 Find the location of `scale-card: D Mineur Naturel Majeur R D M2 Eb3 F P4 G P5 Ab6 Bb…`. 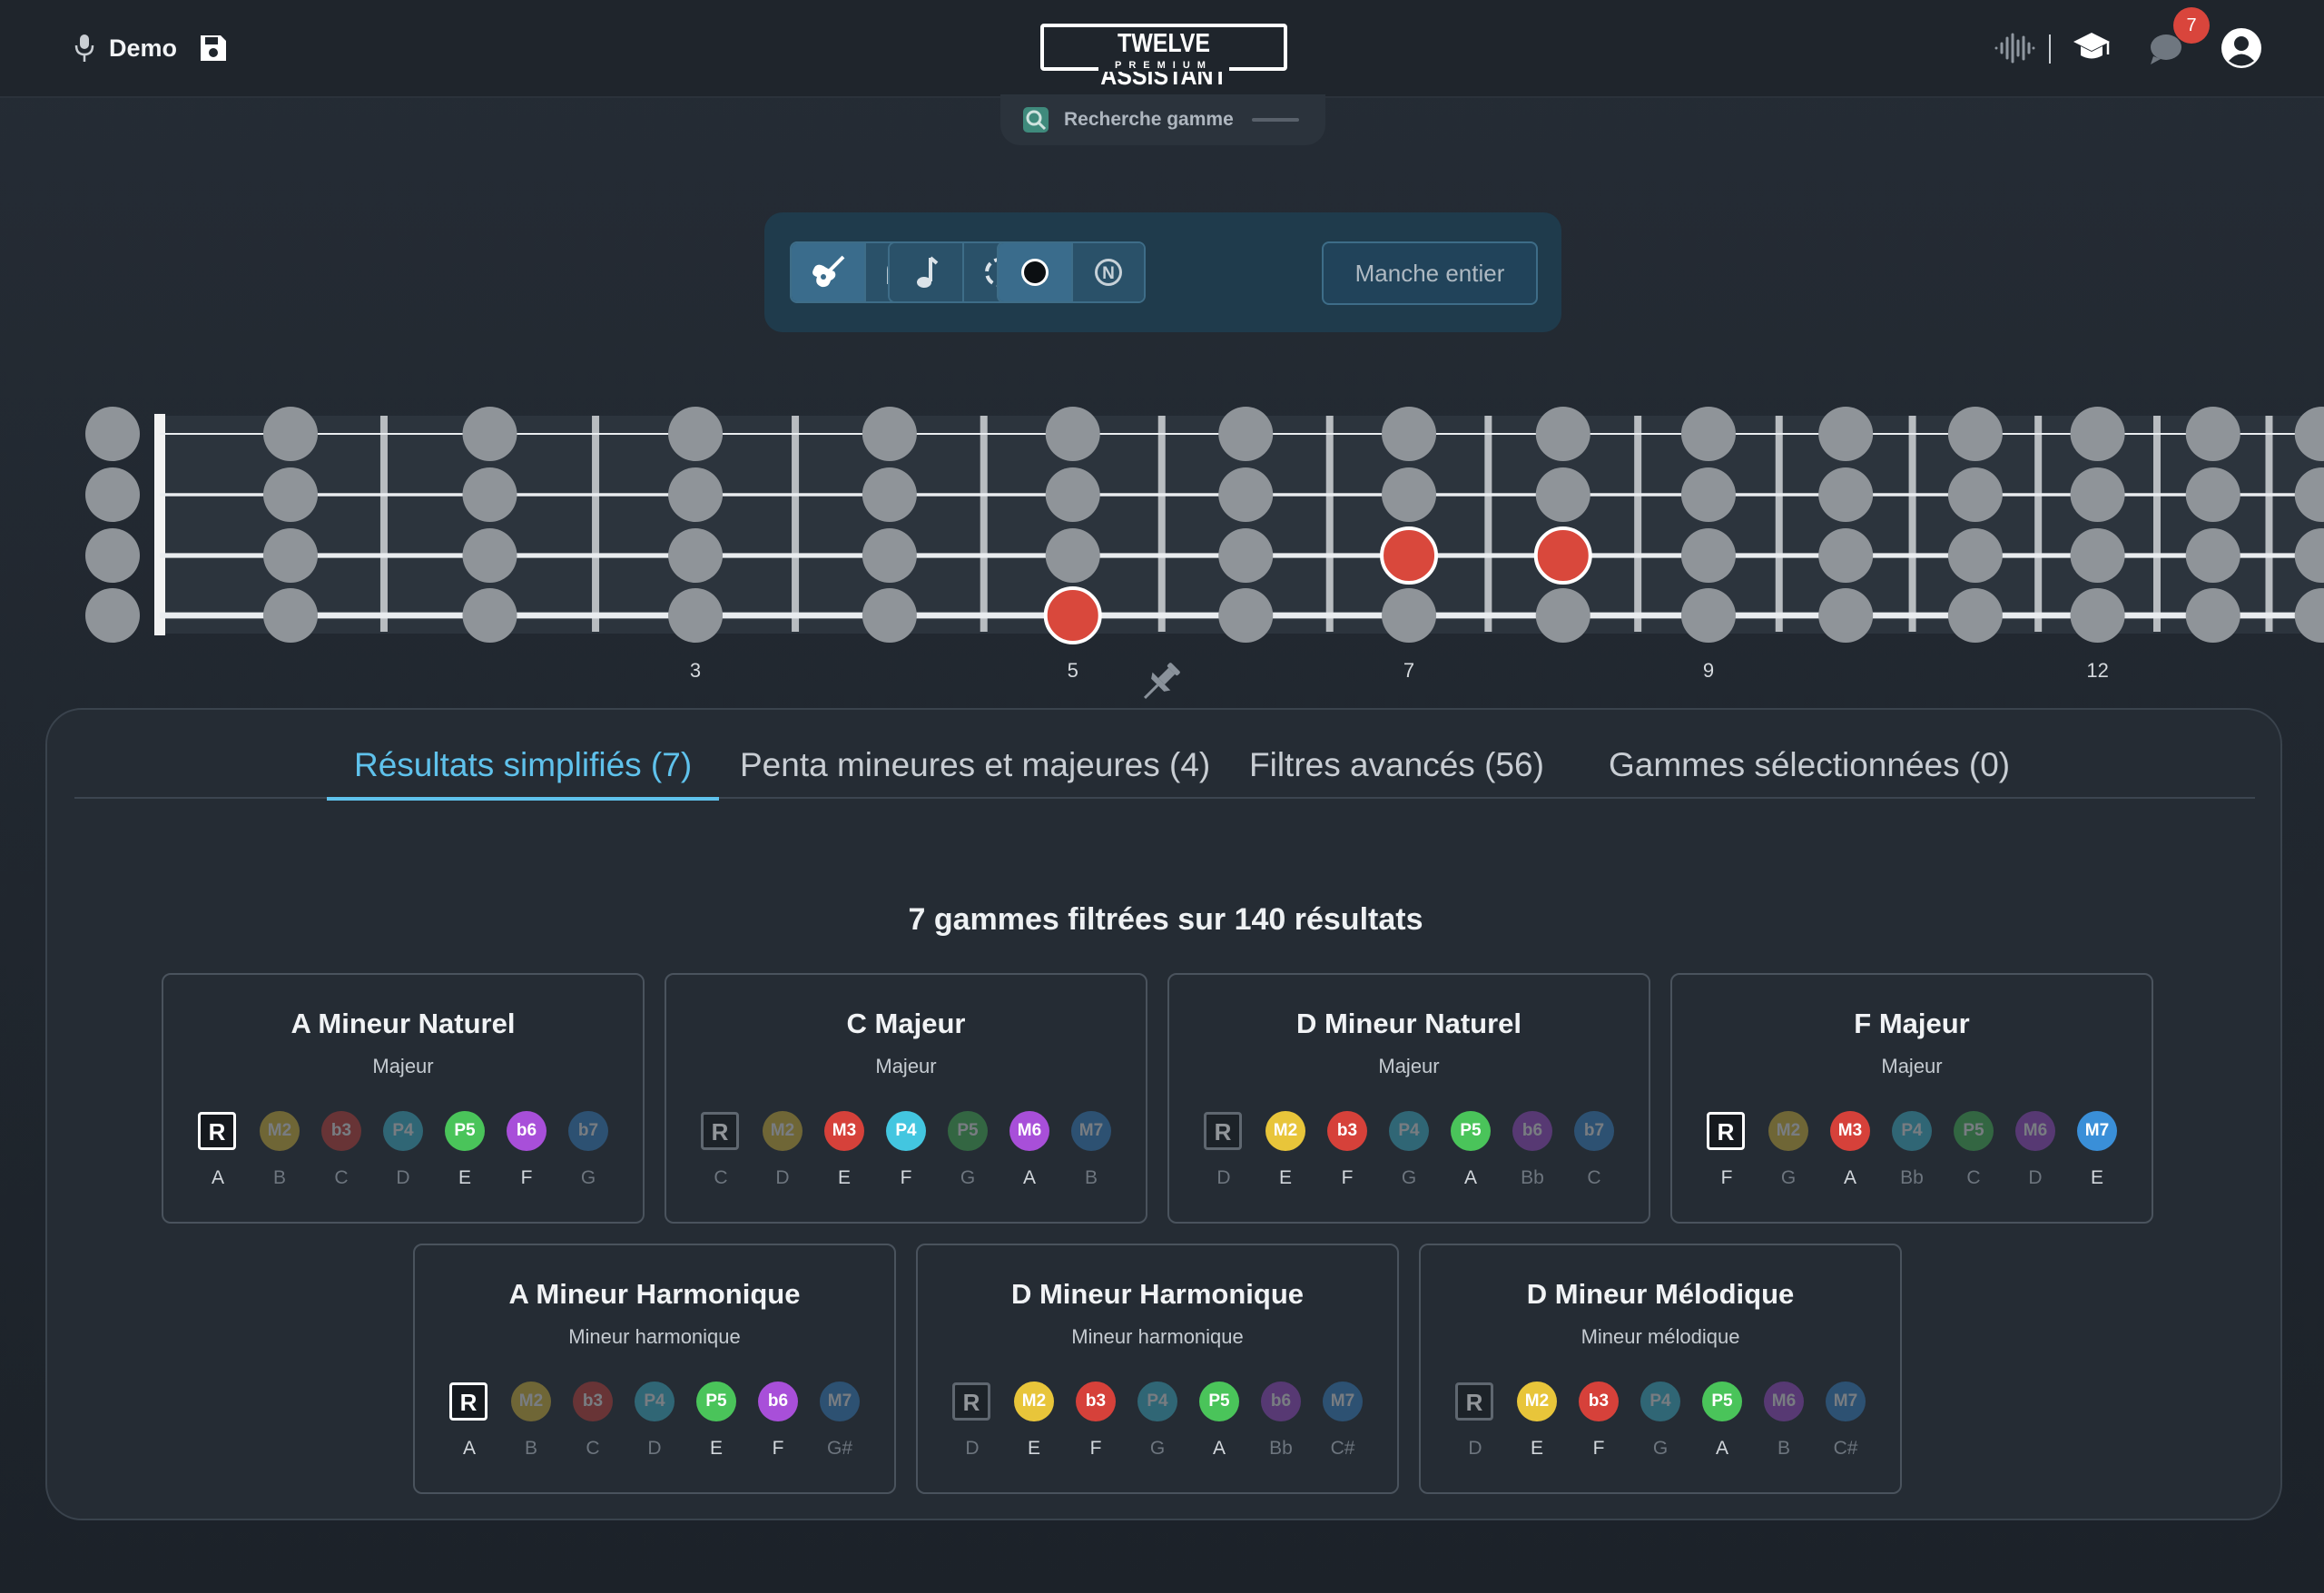

scale-card: D Mineur Naturel Majeur R D M2 Eb3 F P4 G P5 Ab6 Bb… is located at coordinates (1408, 1098).